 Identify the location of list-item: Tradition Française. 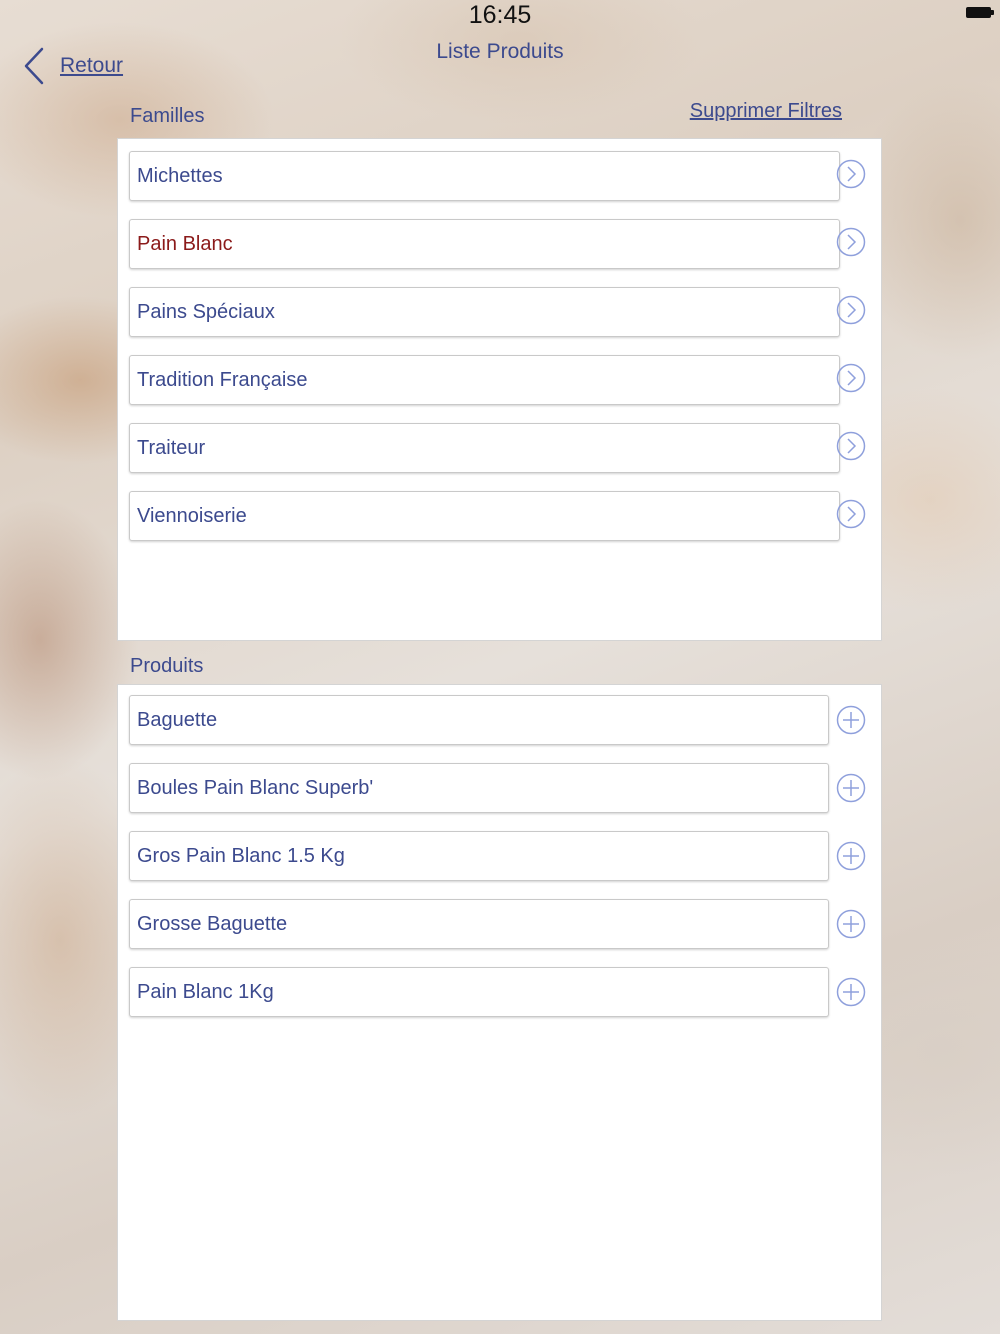
(484, 380).